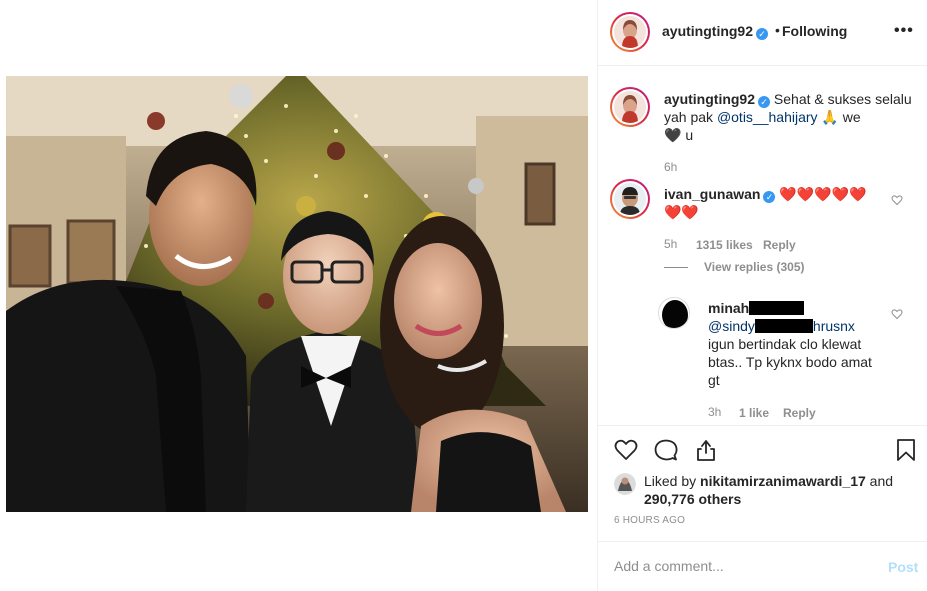  Describe the element at coordinates (754, 413) in the screenshot. I see `reply-likes: 1 like` at that location.